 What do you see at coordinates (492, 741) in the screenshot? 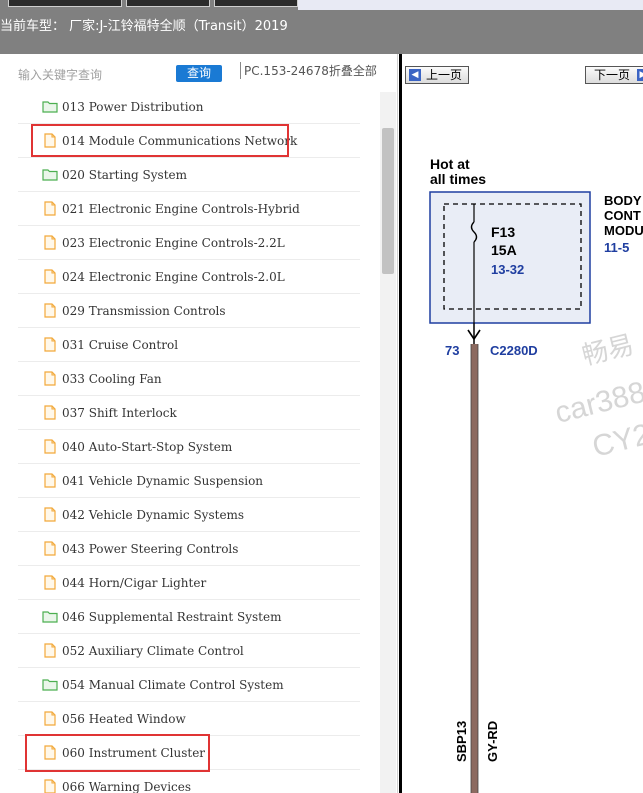
I see `wire-color: GY-RD` at bounding box center [492, 741].